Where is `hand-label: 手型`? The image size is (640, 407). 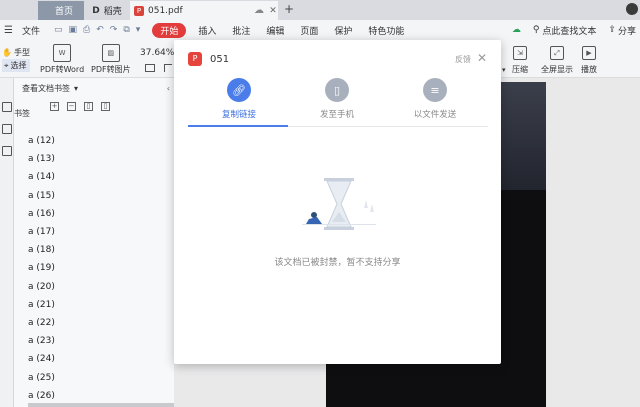
hand-label: 手型 is located at coordinates (21, 52).